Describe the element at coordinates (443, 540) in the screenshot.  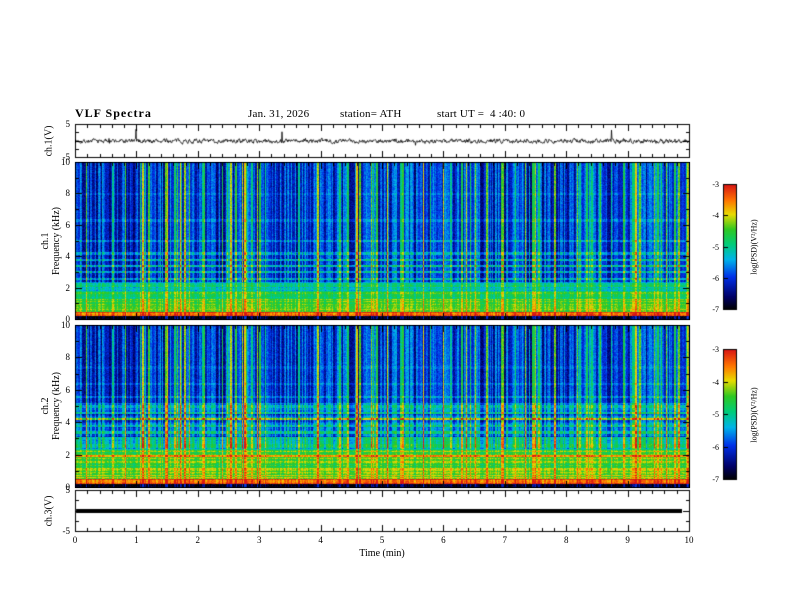
I see `x-tick-label: 6` at that location.